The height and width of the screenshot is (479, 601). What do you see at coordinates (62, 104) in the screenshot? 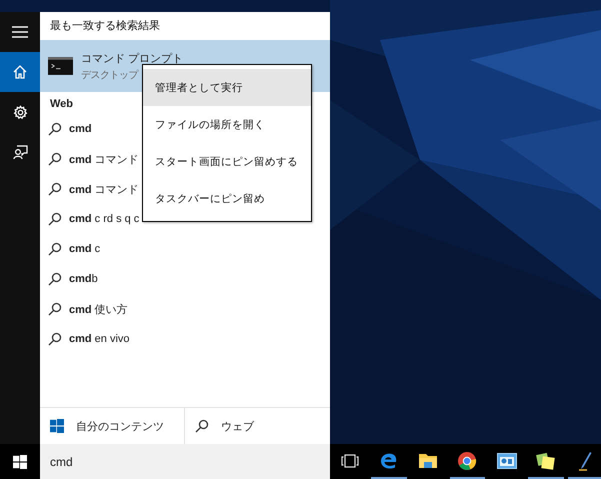
I see `section-heading: Web` at bounding box center [62, 104].